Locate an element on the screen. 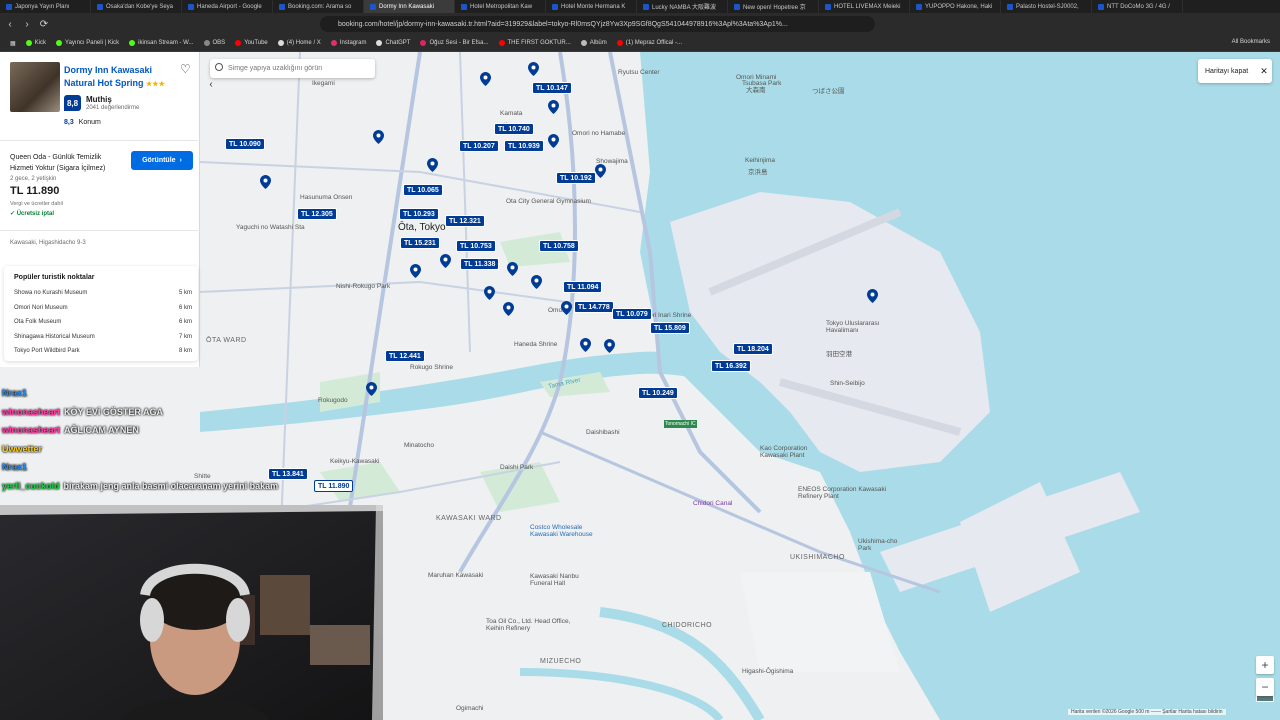 This screenshot has width=1280, height=720. all-bookmarks-link: All Bookmarks is located at coordinates (1251, 42).